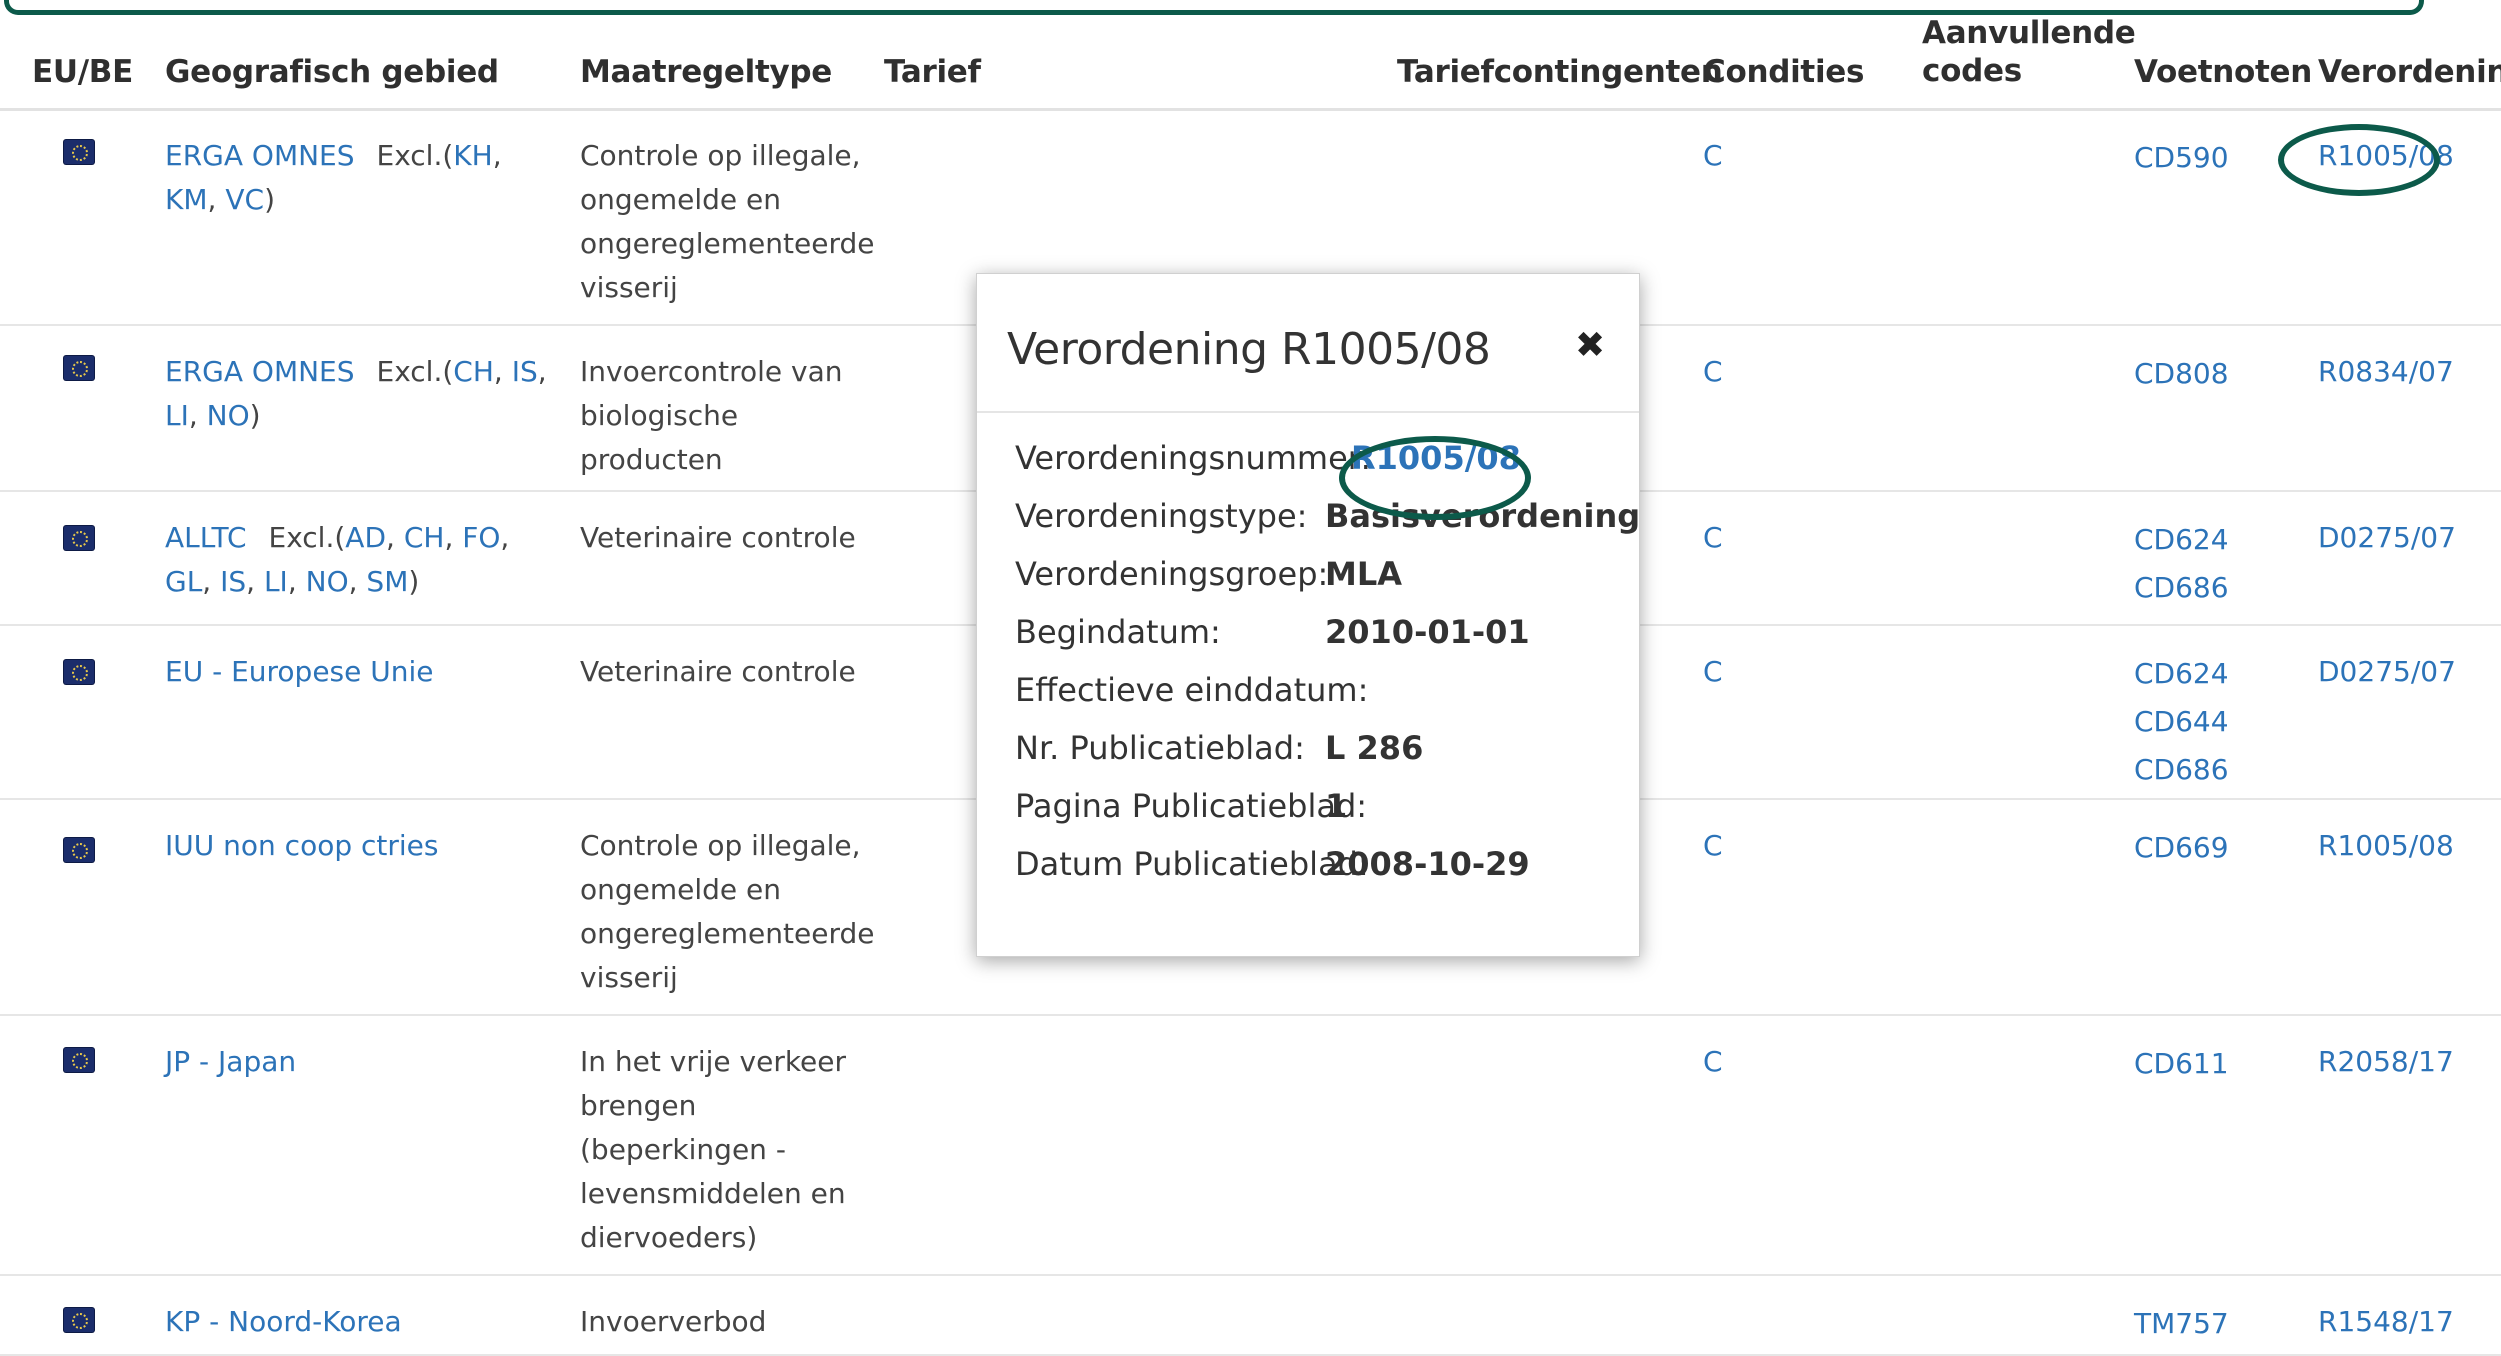 This screenshot has height=1356, width=2501. I want to click on verordening-link: R2058/17, so click(2386, 1062).